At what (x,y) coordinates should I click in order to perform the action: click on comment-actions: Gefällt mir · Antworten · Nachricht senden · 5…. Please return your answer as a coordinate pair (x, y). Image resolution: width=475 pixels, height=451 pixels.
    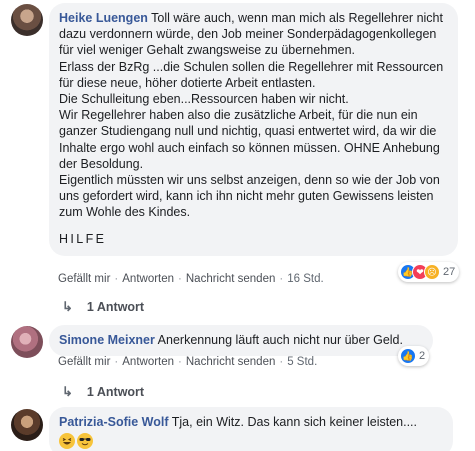
    Looking at the image, I should click on (187, 362).